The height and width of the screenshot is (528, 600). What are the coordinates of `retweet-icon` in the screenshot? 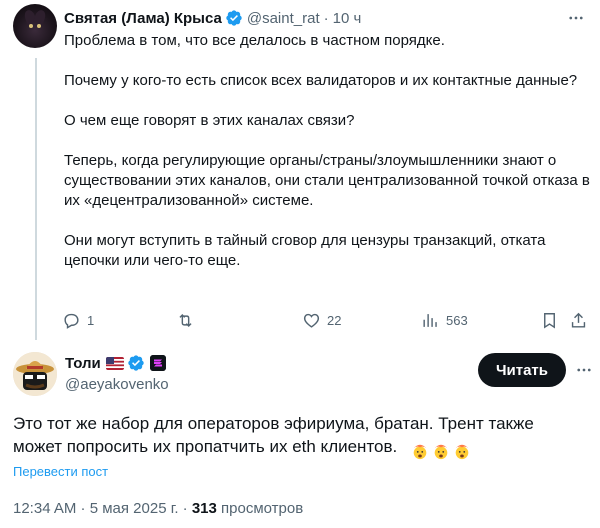 It's located at (185, 320).